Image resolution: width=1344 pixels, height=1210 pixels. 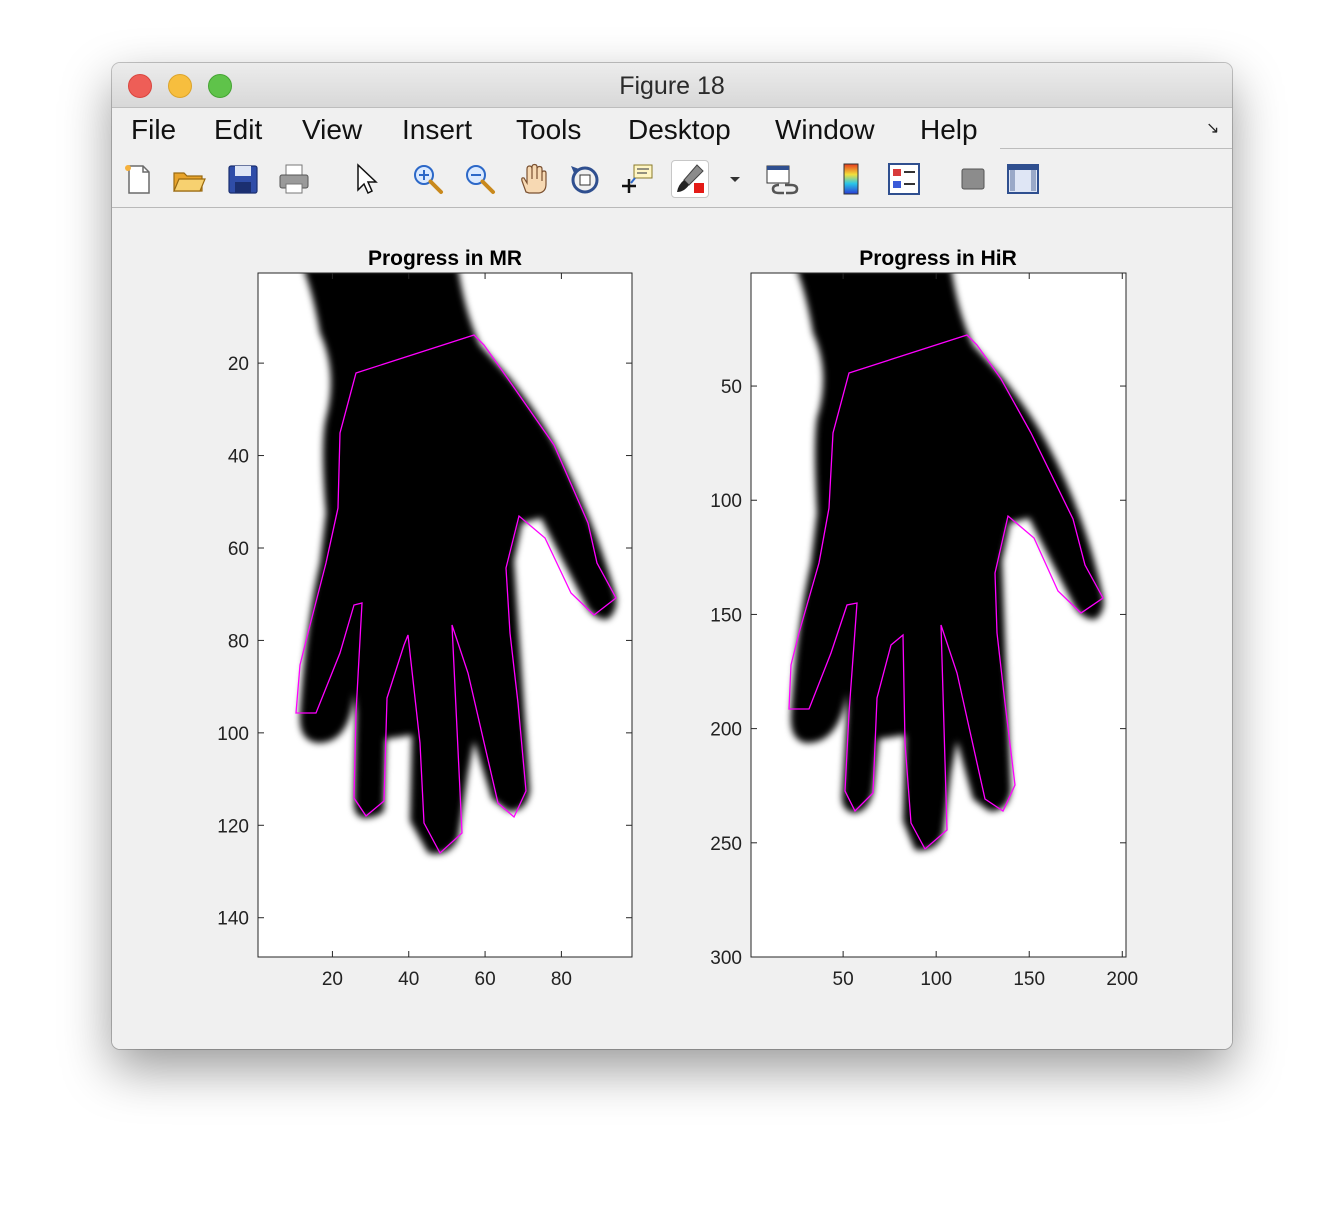 What do you see at coordinates (428, 179) in the screenshot?
I see `zoom-in-icon` at bounding box center [428, 179].